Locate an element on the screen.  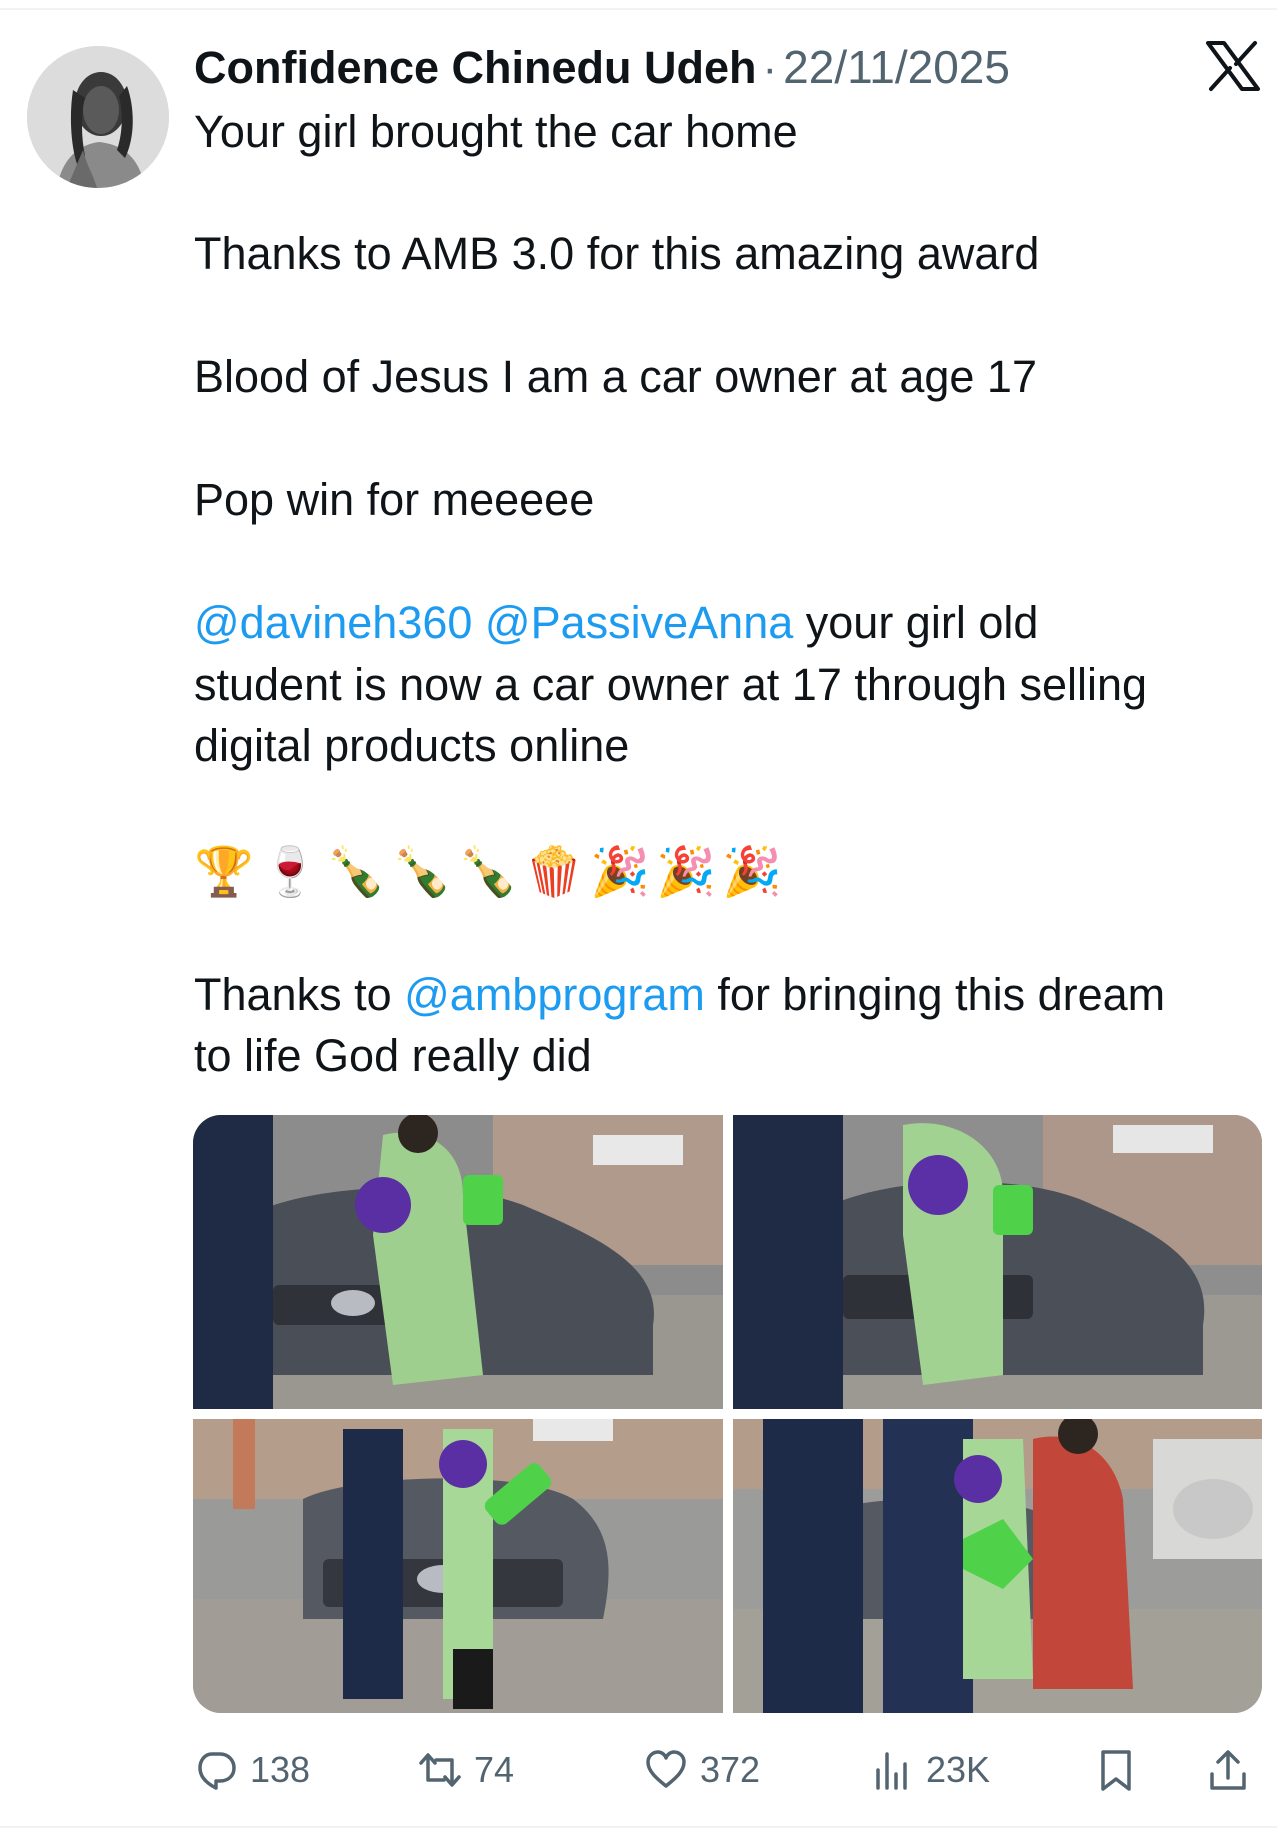
bookmark-icon is located at coordinates (1116, 1770).